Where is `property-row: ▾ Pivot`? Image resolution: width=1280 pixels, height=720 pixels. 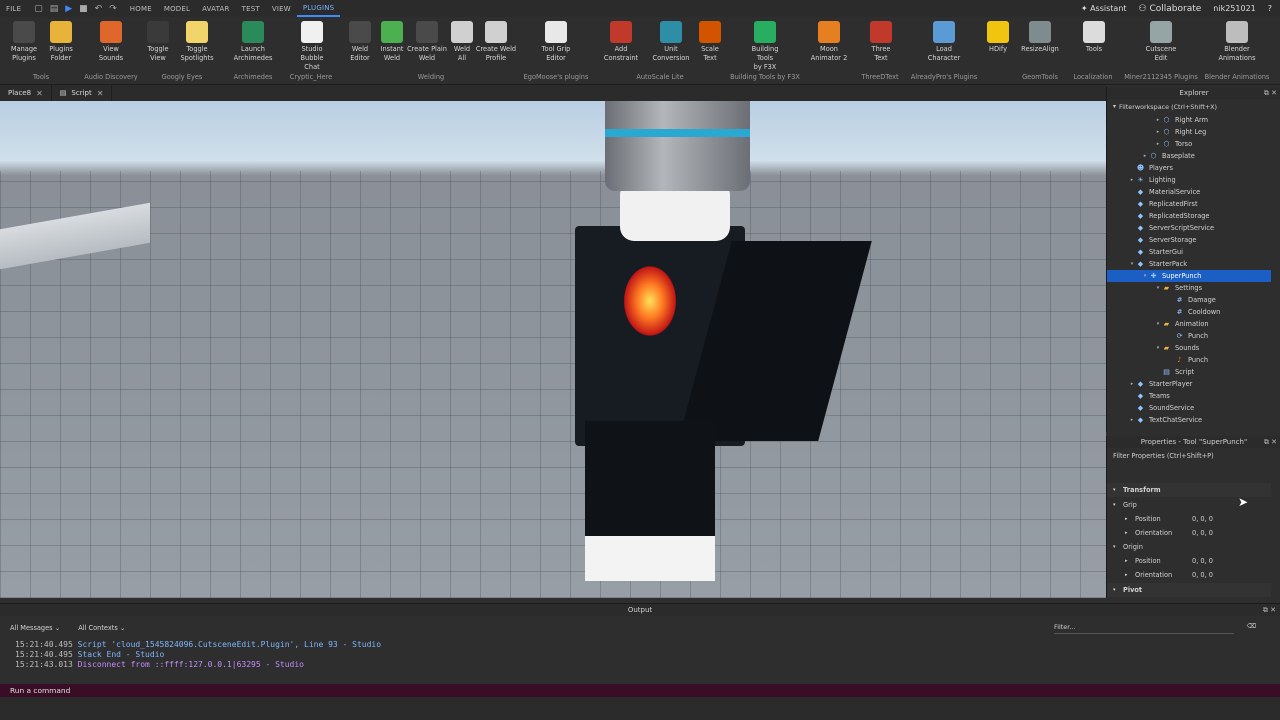
property-row: ▾ Pivot is located at coordinates (1189, 590).